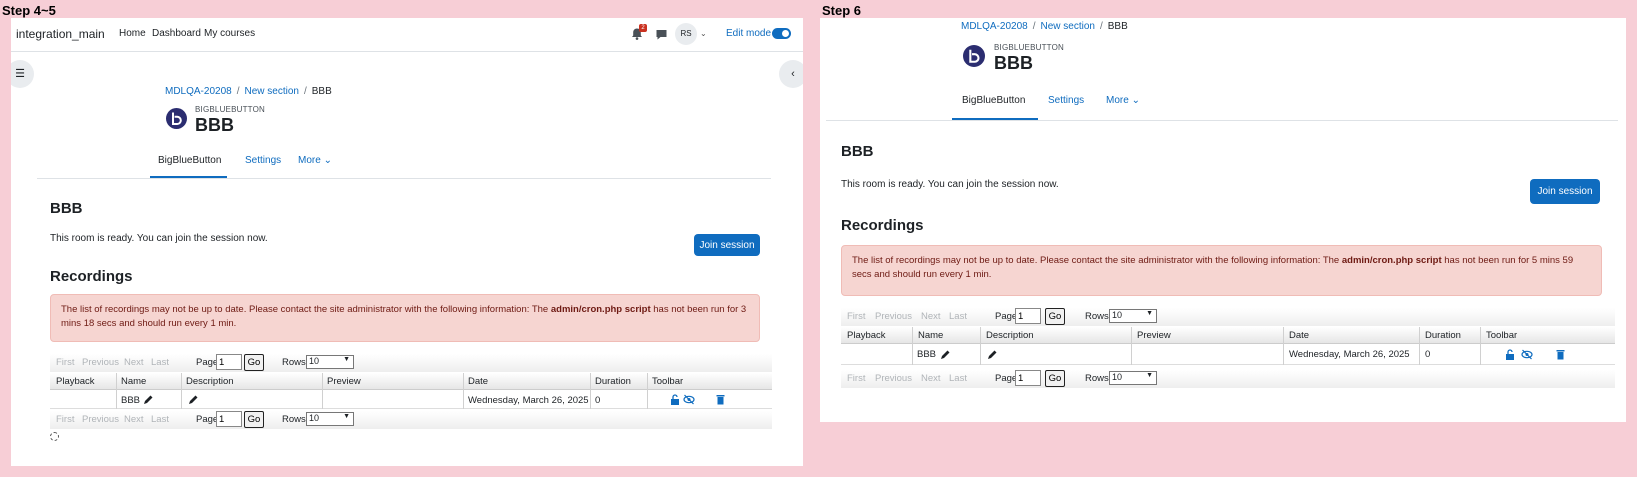 The height and width of the screenshot is (477, 1637). I want to click on avatar: RS, so click(686, 34).